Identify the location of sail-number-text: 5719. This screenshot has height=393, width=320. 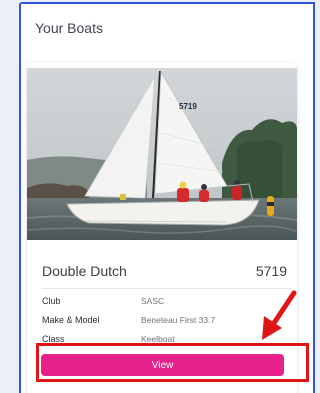
(188, 106).